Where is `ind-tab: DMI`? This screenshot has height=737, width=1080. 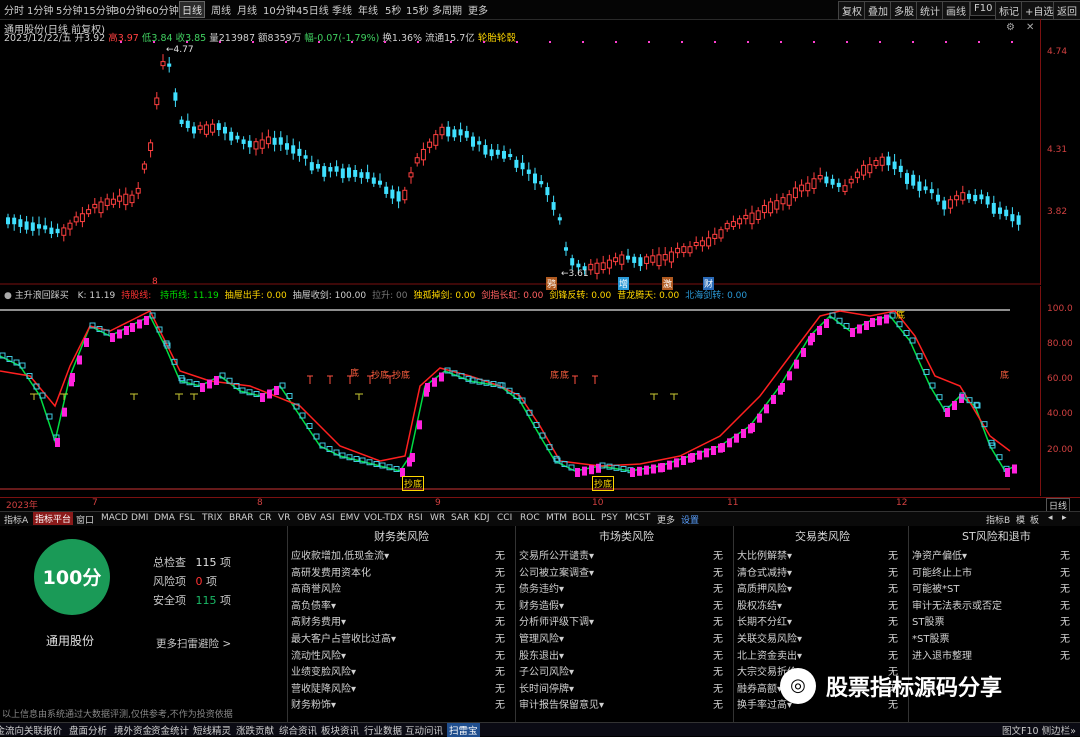
ind-tab: DMI is located at coordinates (139, 518).